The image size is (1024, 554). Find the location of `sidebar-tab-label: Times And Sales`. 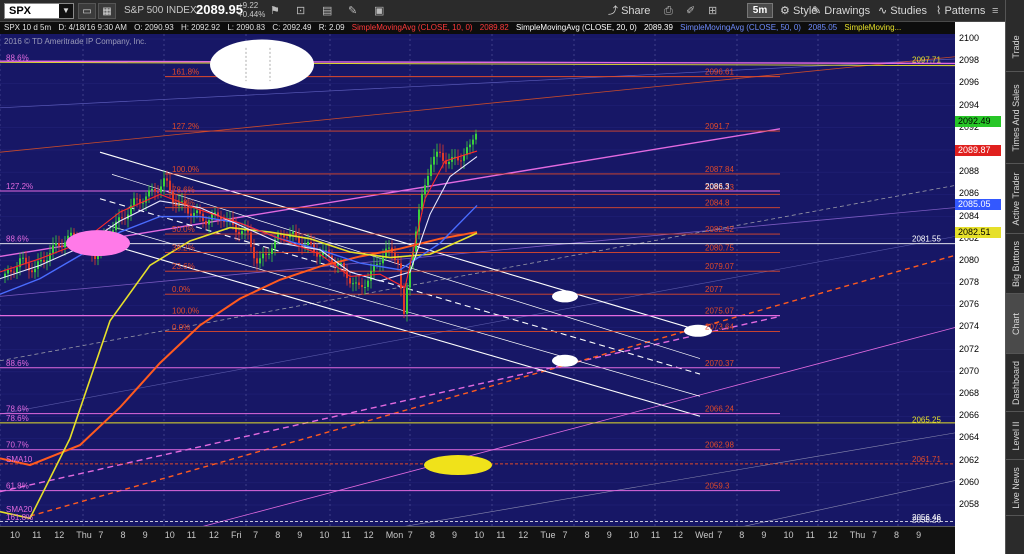

sidebar-tab-label: Times And Sales is located at coordinates (1015, 117).